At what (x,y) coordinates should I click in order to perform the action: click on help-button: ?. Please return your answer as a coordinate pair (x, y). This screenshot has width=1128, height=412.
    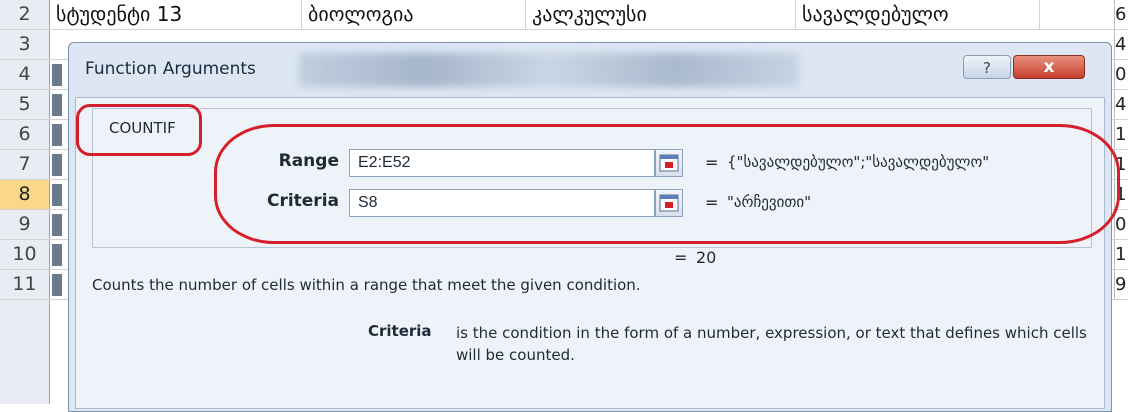
    Looking at the image, I should click on (987, 67).